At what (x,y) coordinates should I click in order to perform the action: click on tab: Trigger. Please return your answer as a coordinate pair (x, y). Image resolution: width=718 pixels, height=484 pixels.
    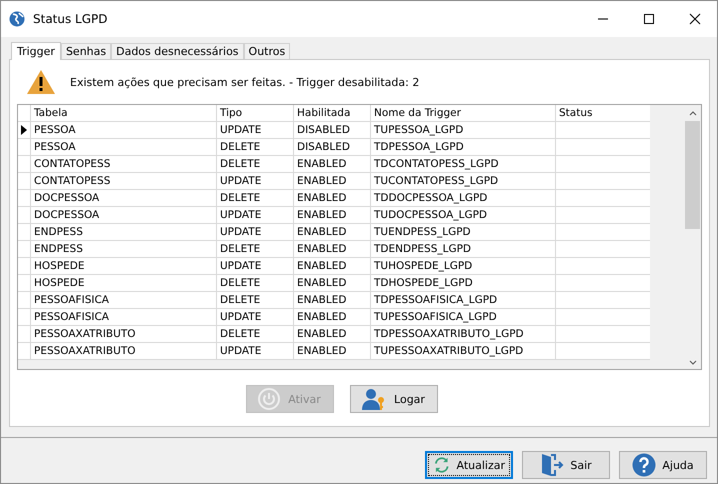
    Looking at the image, I should click on (36, 51).